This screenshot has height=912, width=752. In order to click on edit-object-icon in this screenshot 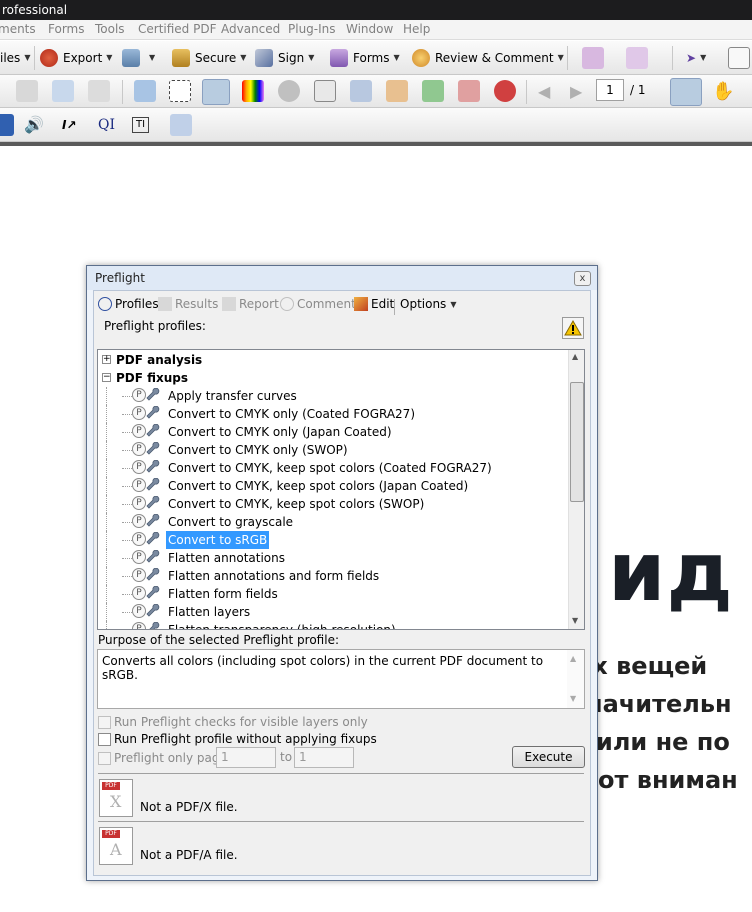, I will do `click(397, 91)`.